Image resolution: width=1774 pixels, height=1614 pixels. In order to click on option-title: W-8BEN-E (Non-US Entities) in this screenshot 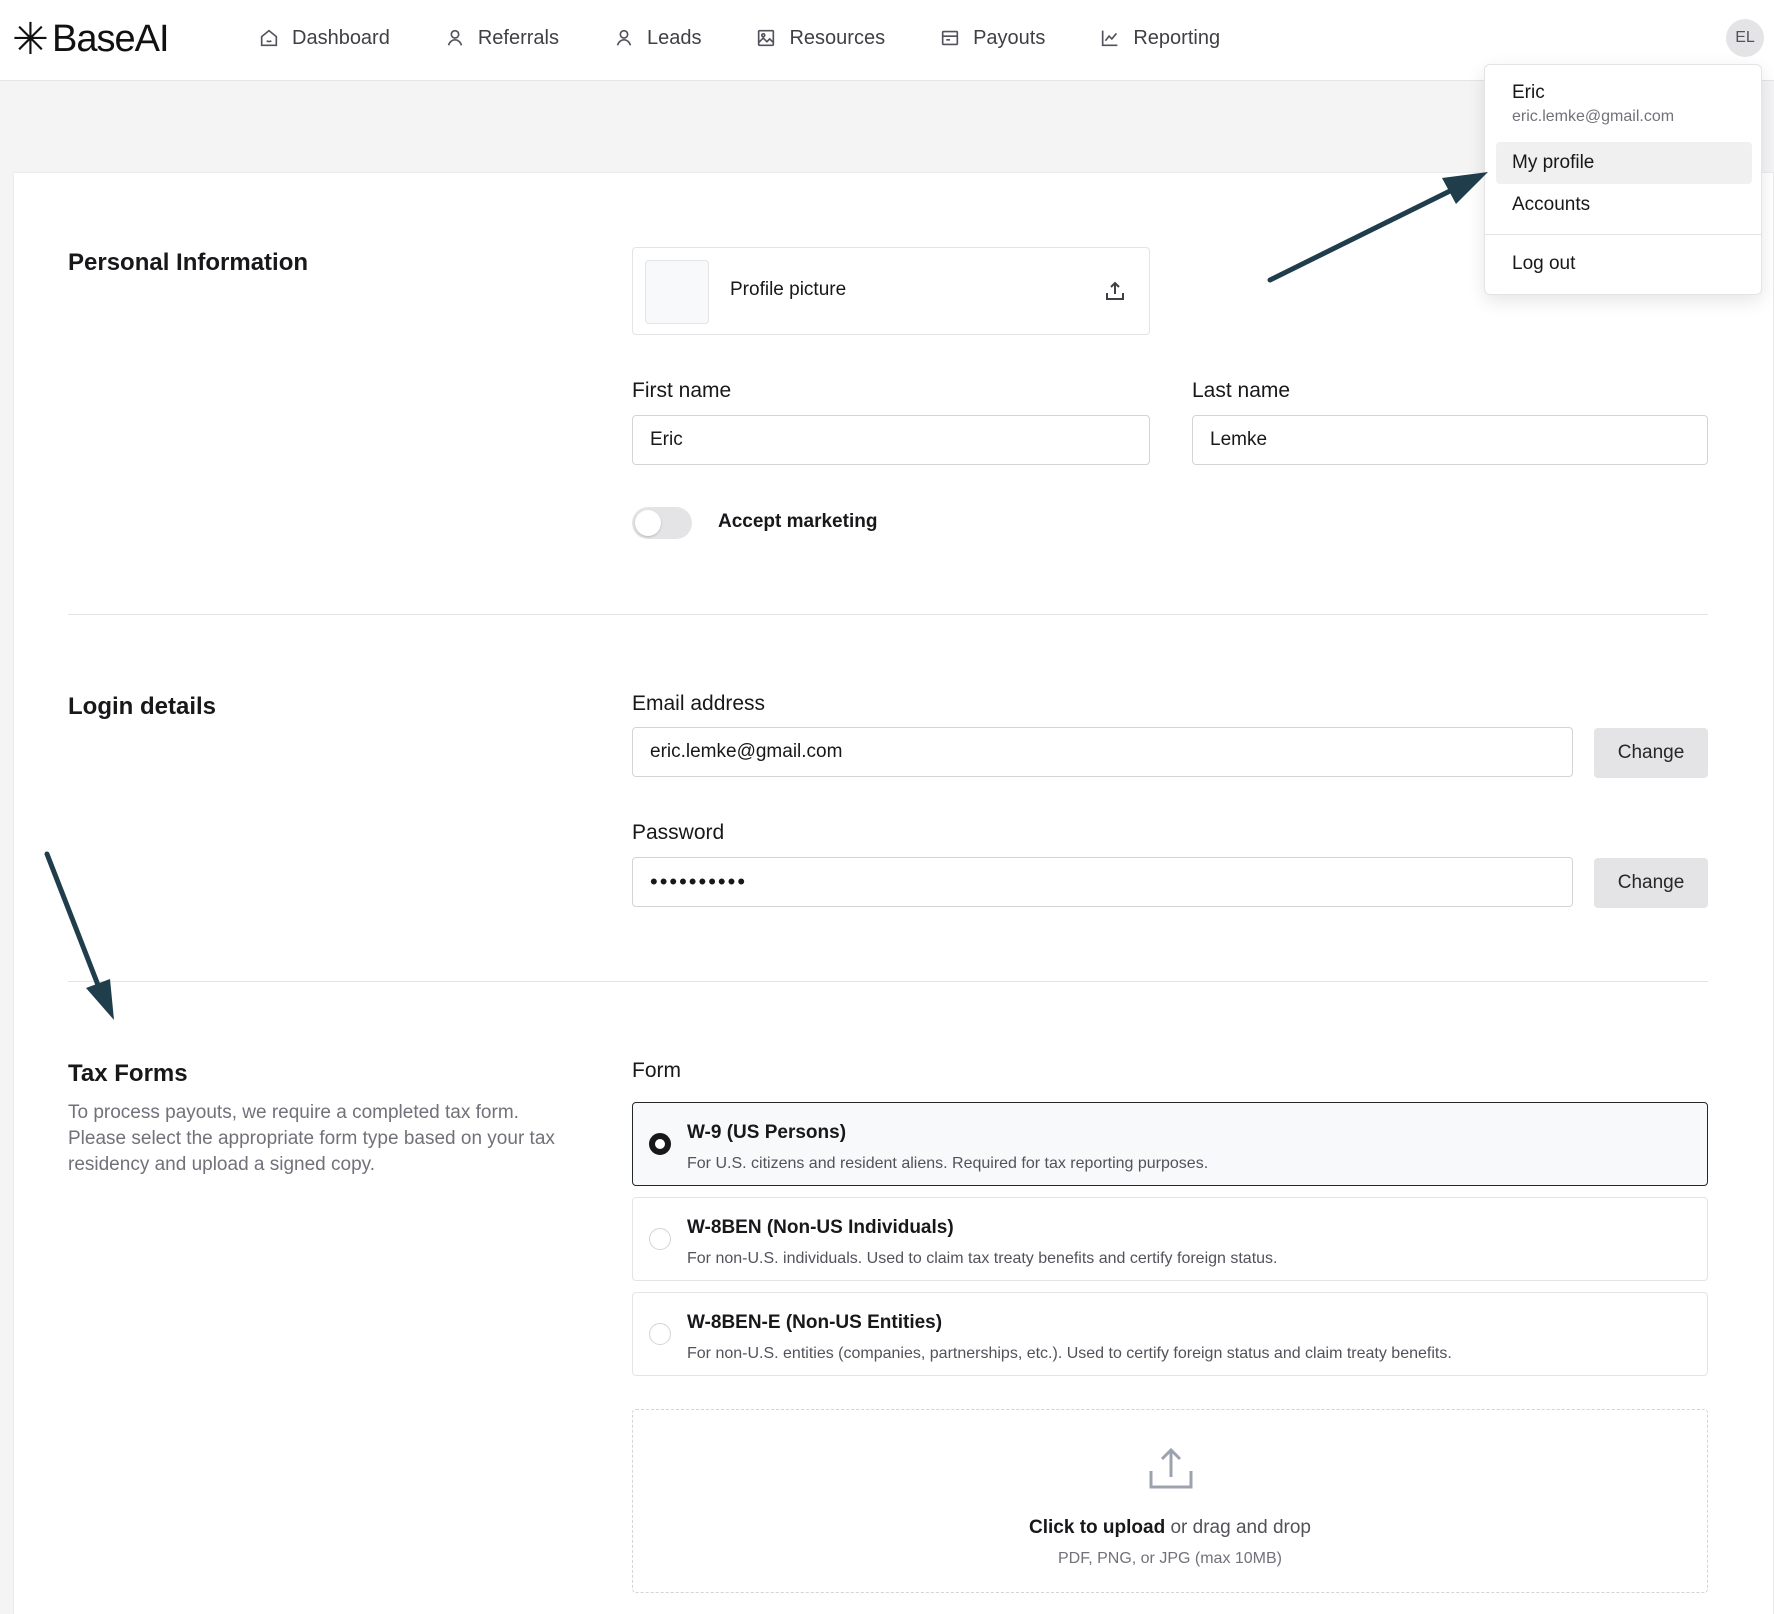, I will do `click(815, 1322)`.